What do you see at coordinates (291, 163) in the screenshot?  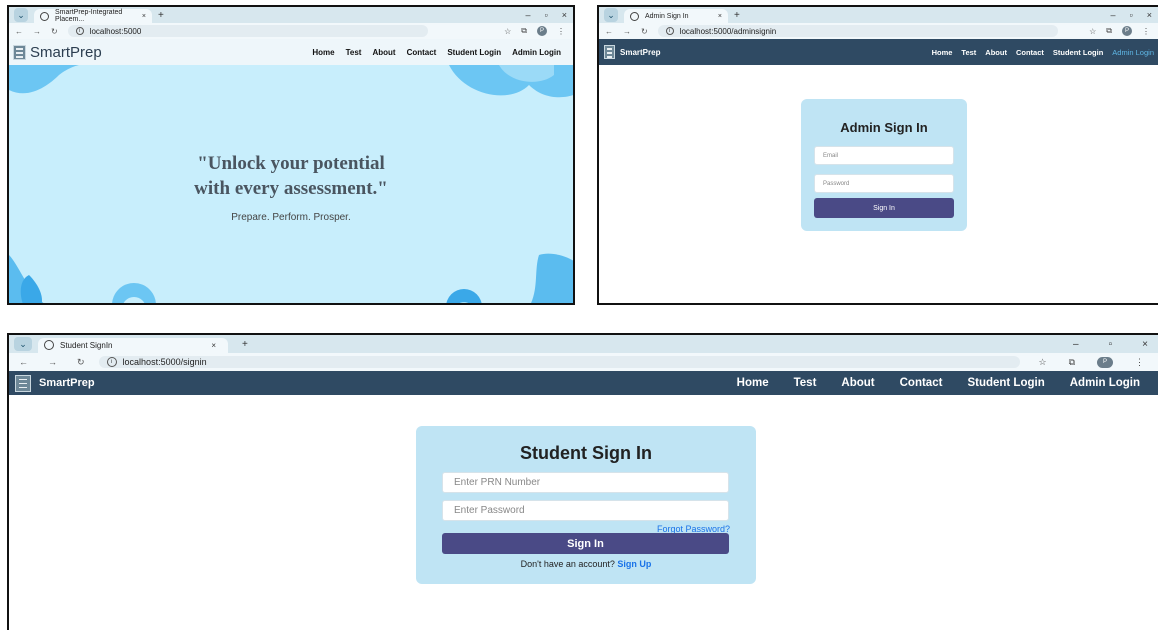 I see `quote-line-1: "Unlock your potential` at bounding box center [291, 163].